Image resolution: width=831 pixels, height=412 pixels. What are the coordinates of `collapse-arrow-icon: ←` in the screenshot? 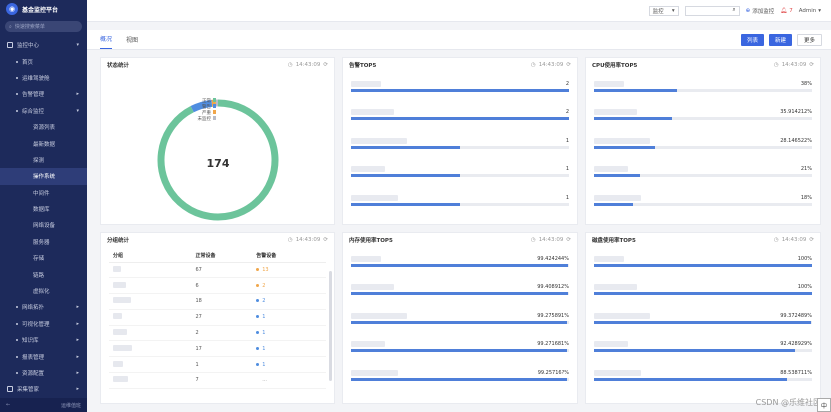 It's located at (8, 405).